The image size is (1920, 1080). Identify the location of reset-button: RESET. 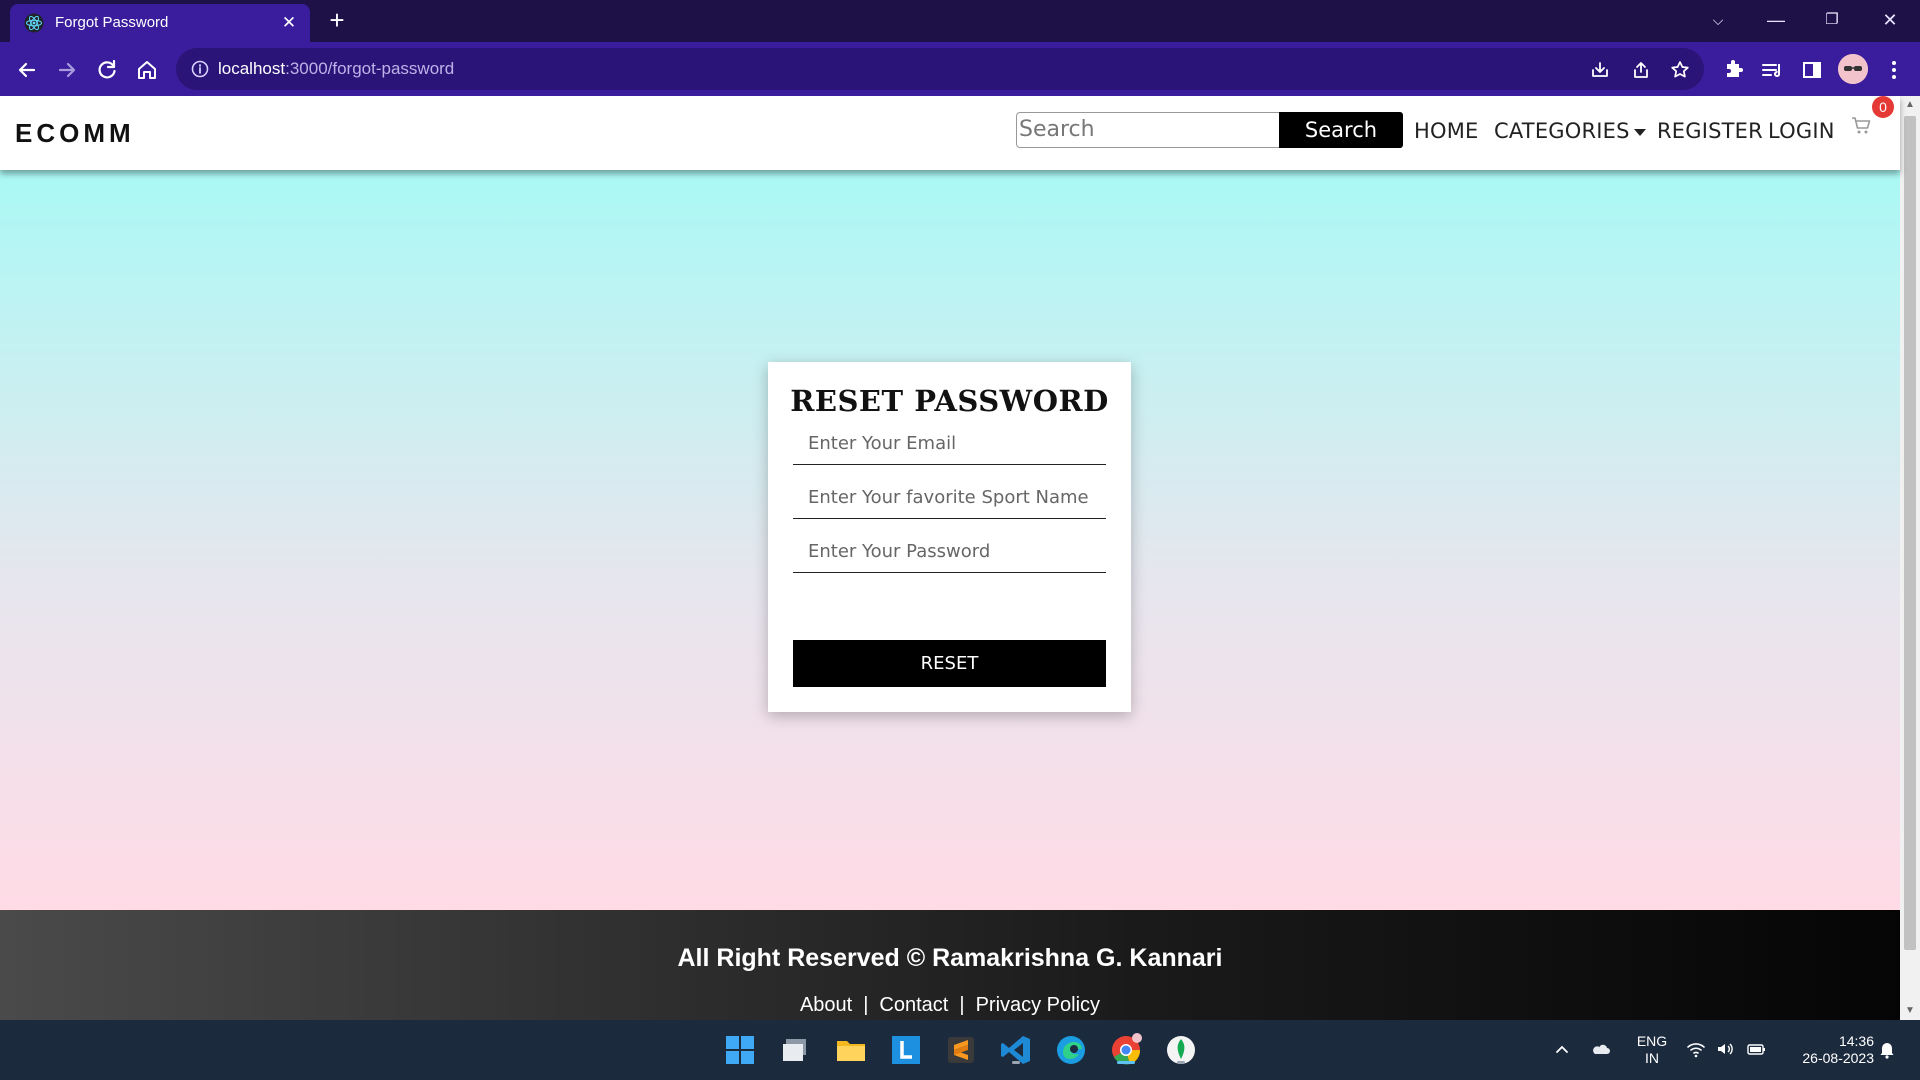
(949, 663).